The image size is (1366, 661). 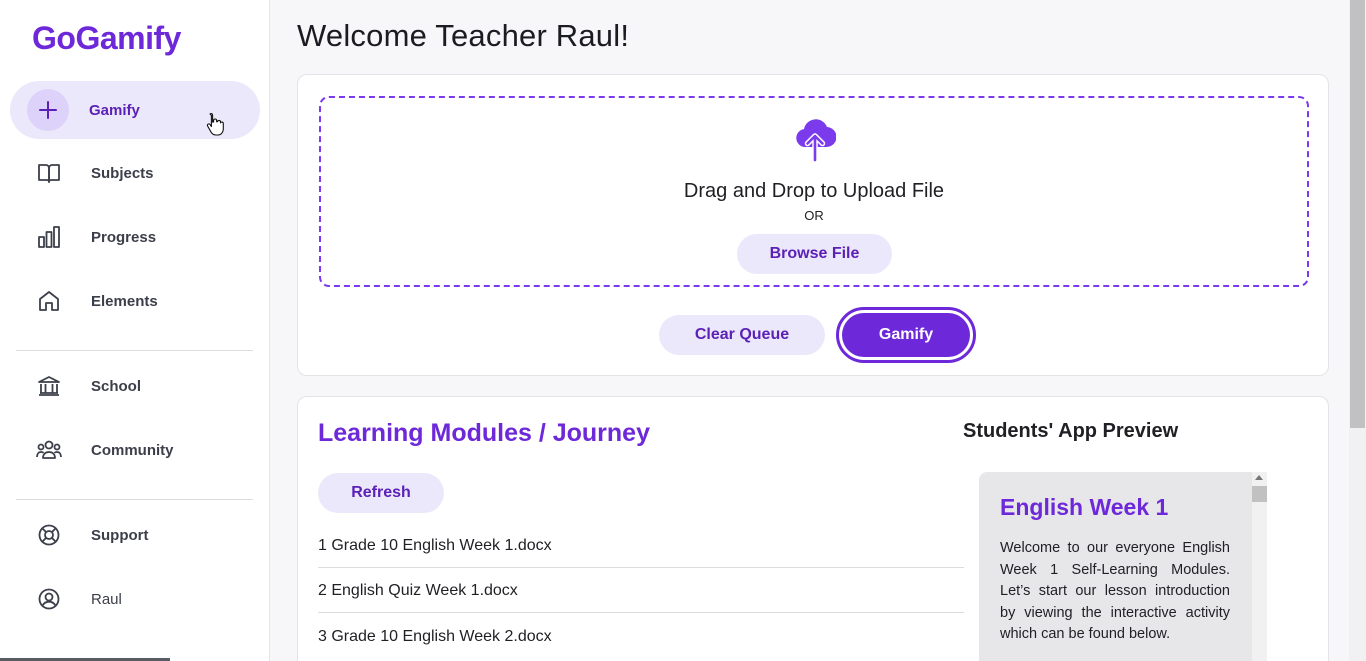 I want to click on sidebar-item-label: Raul, so click(x=106, y=599).